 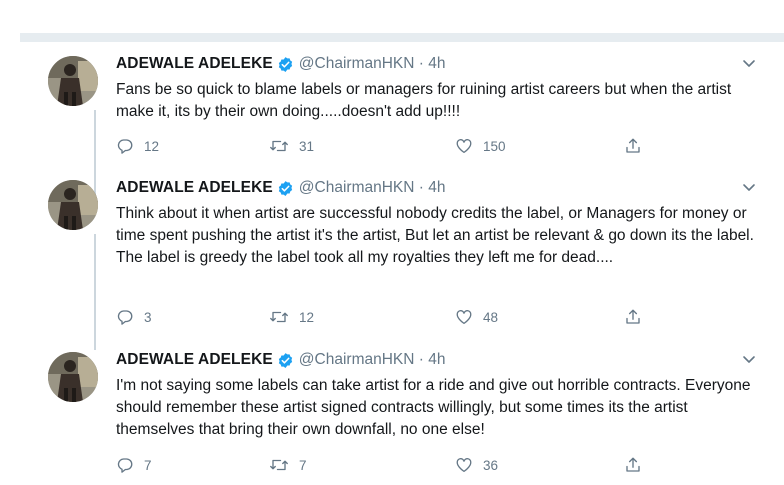 What do you see at coordinates (491, 317) in the screenshot?
I see `like-count: 48` at bounding box center [491, 317].